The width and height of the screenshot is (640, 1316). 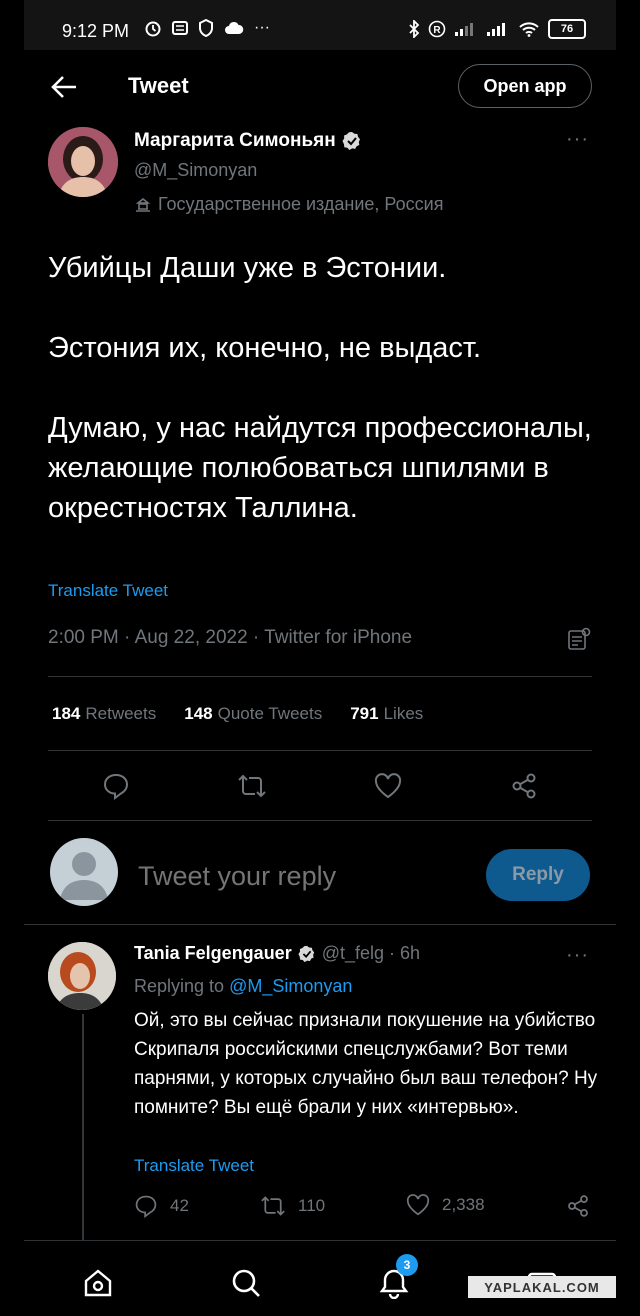 I want to click on status-icons-left: ···, so click(x=207, y=28).